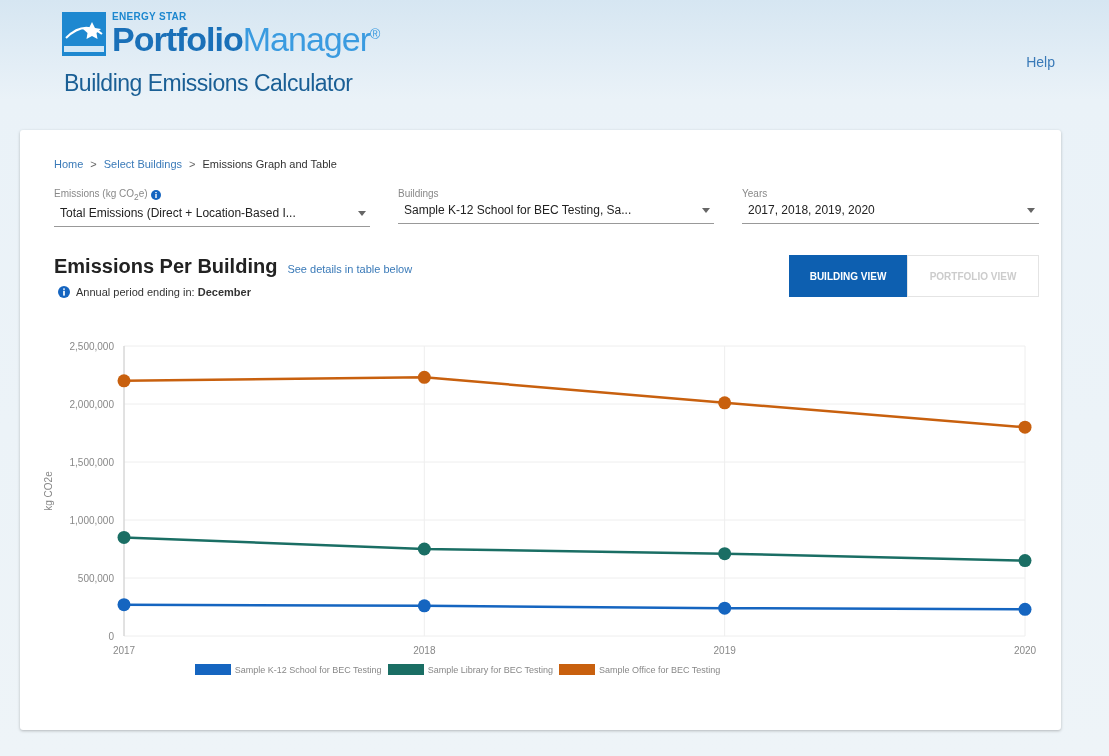 This screenshot has width=1109, height=756. What do you see at coordinates (91, 462) in the screenshot?
I see `y-tick-label: 1,500,000` at bounding box center [91, 462].